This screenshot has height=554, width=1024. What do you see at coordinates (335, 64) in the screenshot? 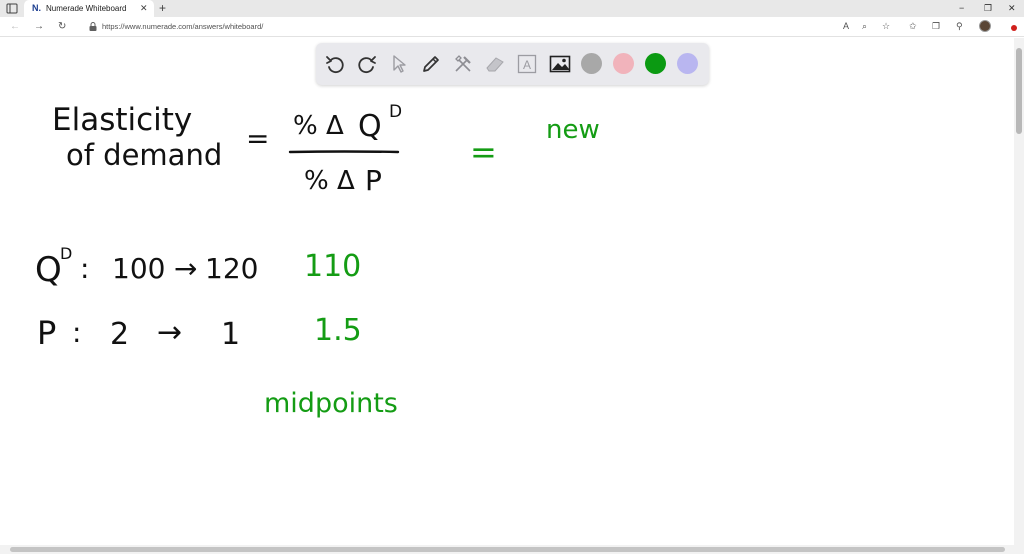
I see `undo-icon` at bounding box center [335, 64].